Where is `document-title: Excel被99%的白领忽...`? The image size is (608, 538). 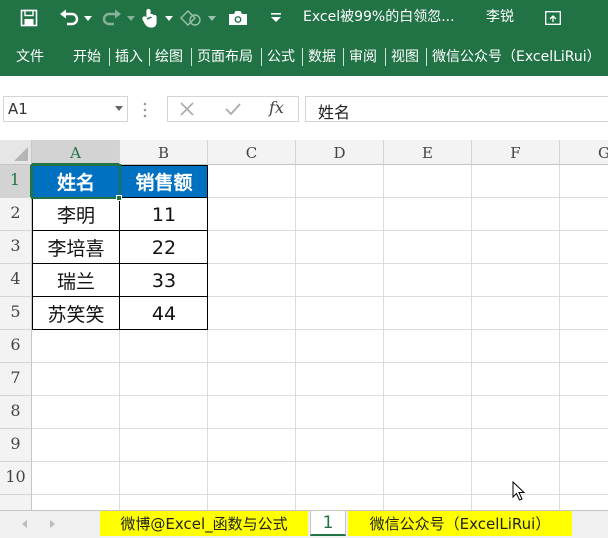 document-title: Excel被99%的白领忽... is located at coordinates (379, 17).